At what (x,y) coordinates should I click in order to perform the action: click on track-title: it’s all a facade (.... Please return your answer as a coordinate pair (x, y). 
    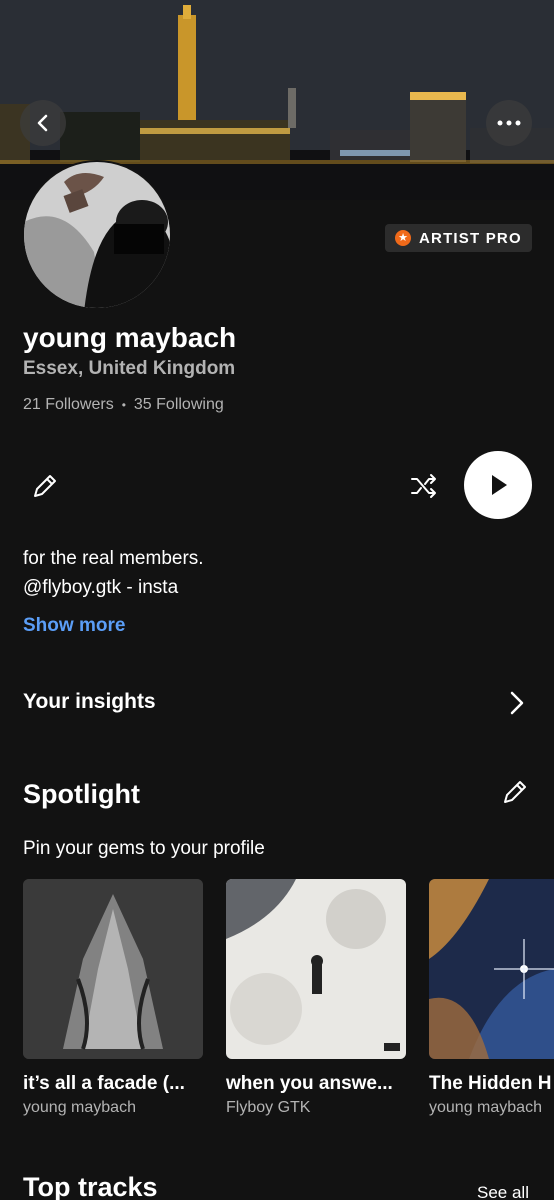
    Looking at the image, I should click on (104, 1083).